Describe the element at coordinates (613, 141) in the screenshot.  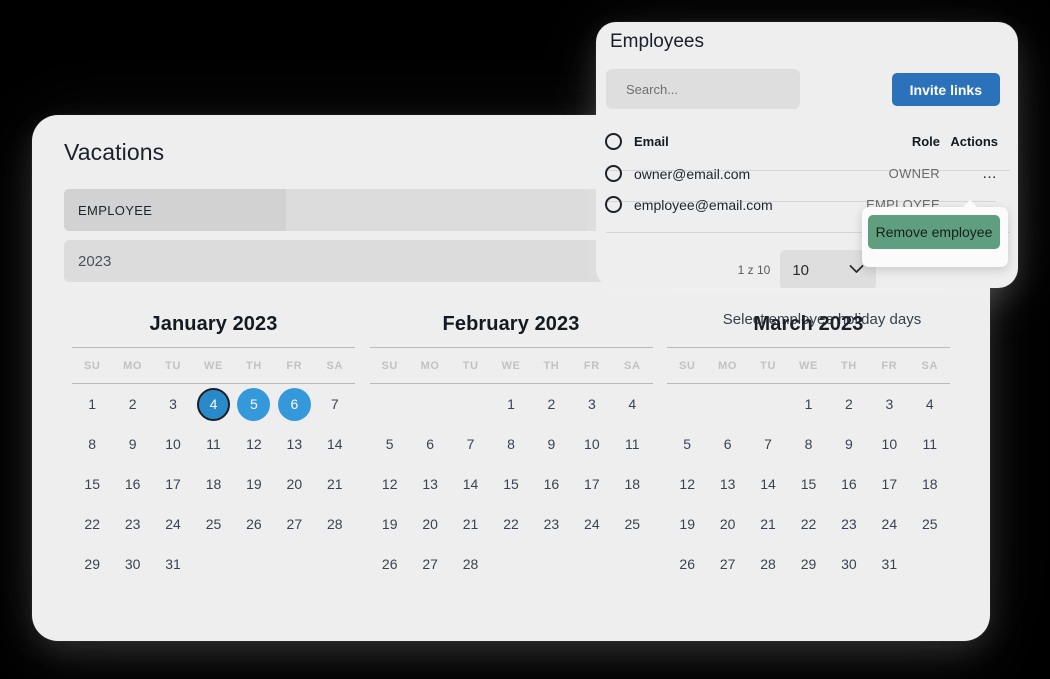
I see `select-all-checkbox` at that location.